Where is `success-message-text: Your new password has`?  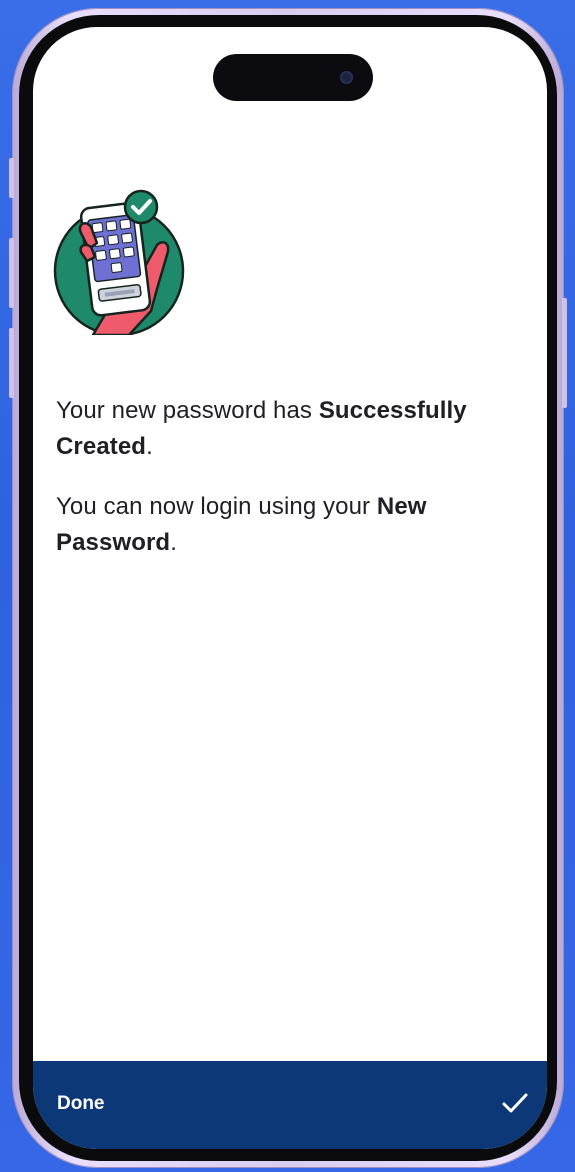 success-message-text: Your new password has is located at coordinates (187, 410).